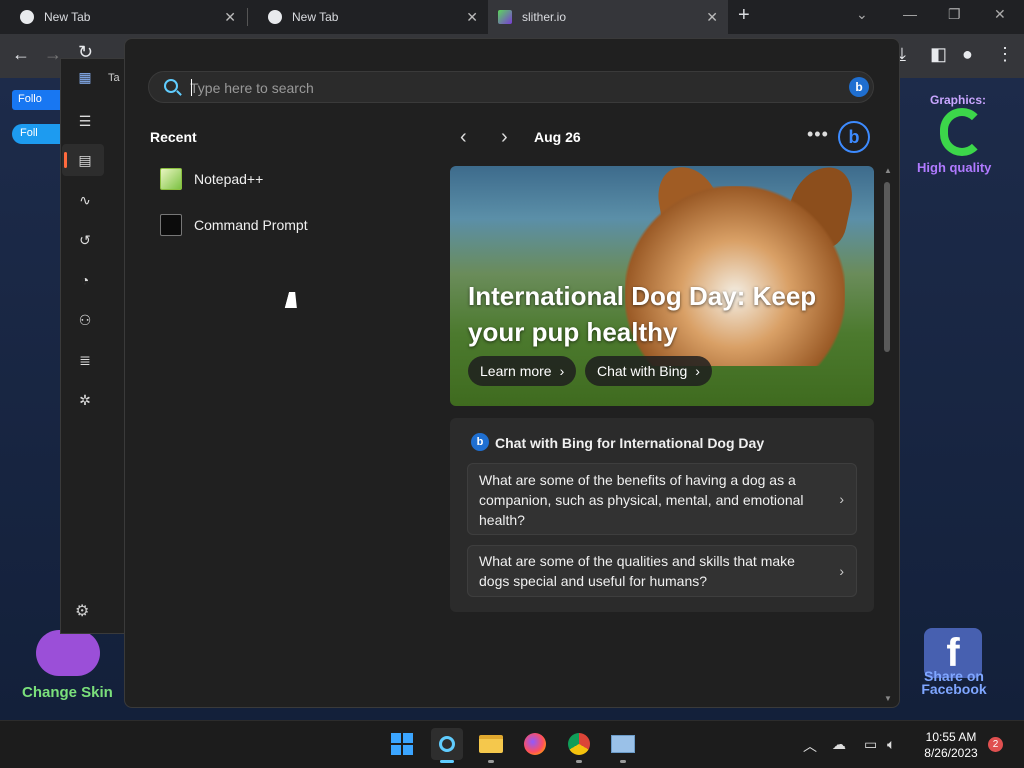 This screenshot has width=1024, height=768. What do you see at coordinates (85, 121) in the screenshot?
I see `hamburger-menu-icon: ☰` at bounding box center [85, 121].